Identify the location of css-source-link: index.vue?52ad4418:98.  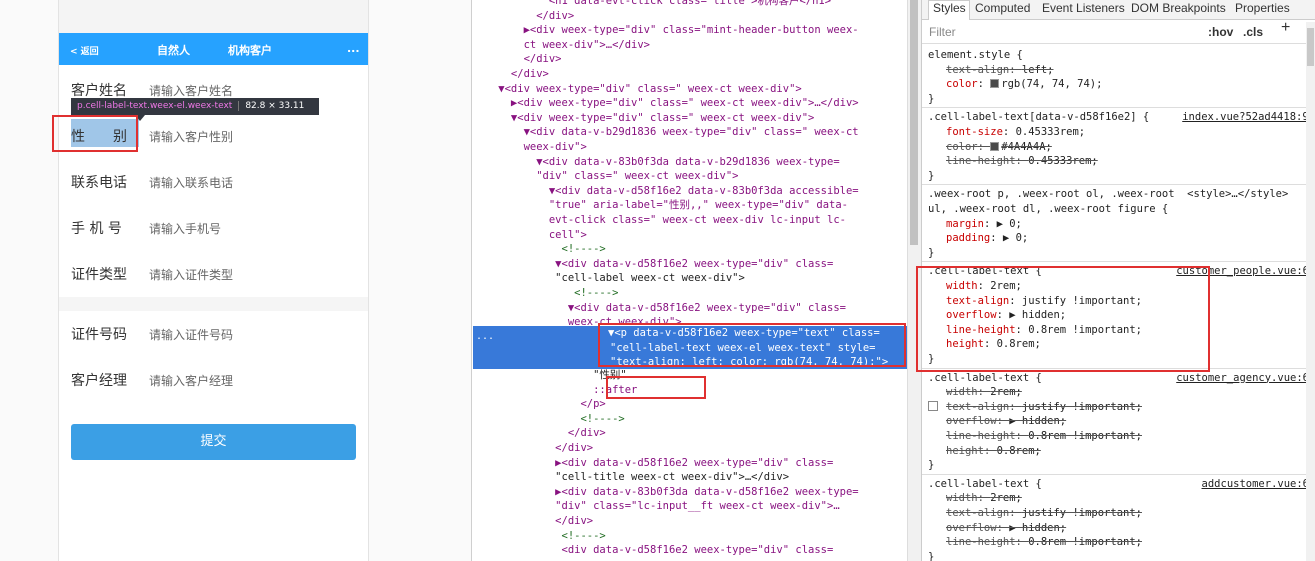
(1248, 117).